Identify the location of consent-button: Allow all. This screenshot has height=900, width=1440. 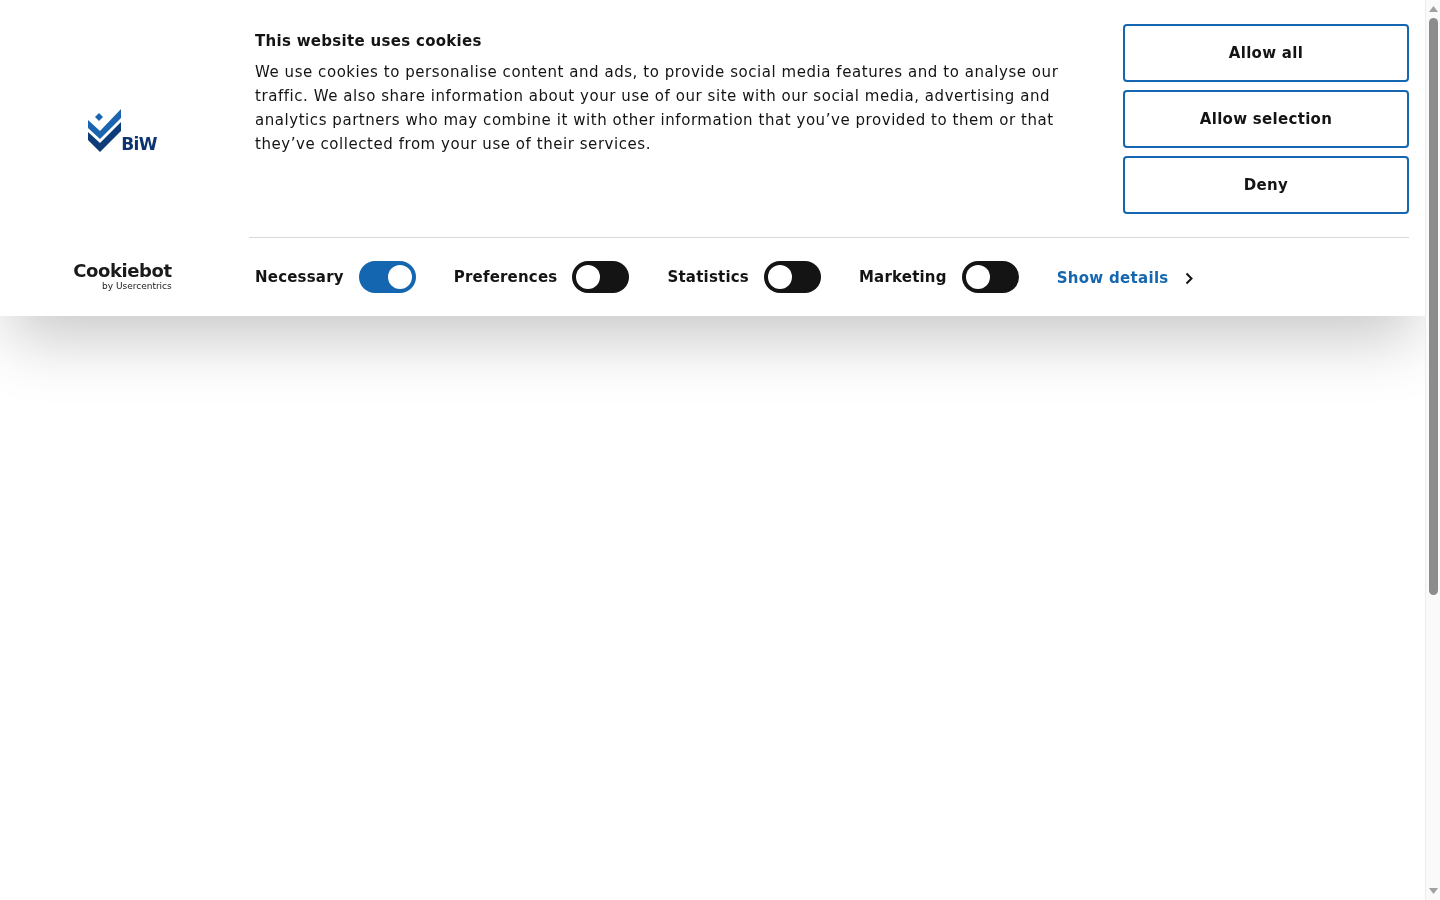
(1266, 53).